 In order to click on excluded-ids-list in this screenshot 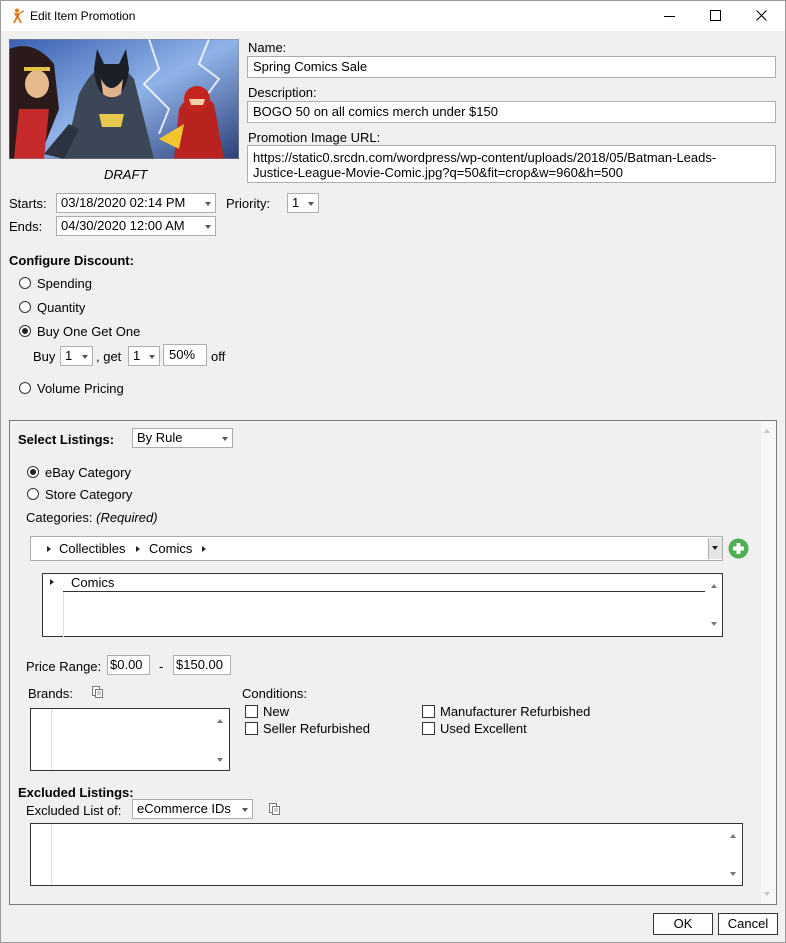, I will do `click(386, 854)`.